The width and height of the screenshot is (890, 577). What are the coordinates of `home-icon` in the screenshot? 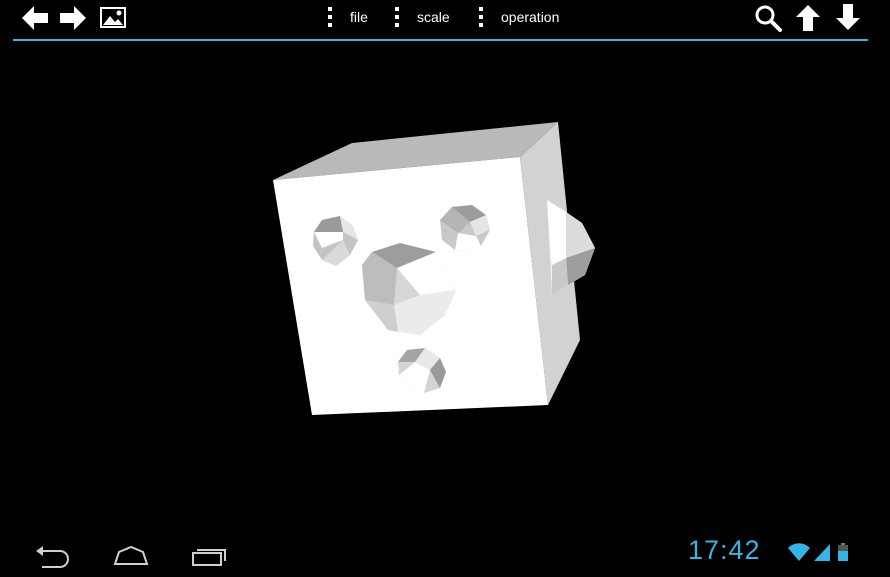 It's located at (131, 555).